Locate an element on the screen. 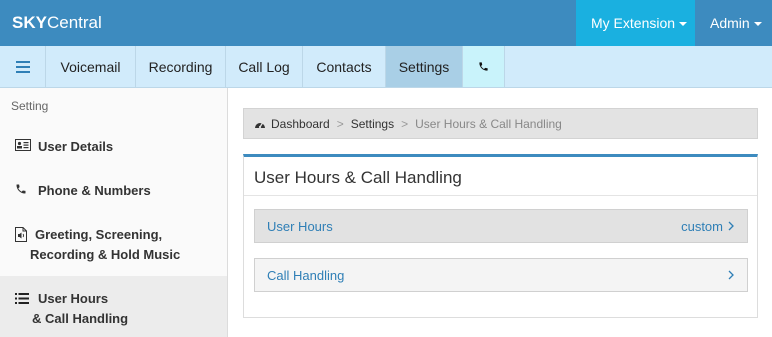  sidebar-item-user-details: User Details is located at coordinates (113, 146).